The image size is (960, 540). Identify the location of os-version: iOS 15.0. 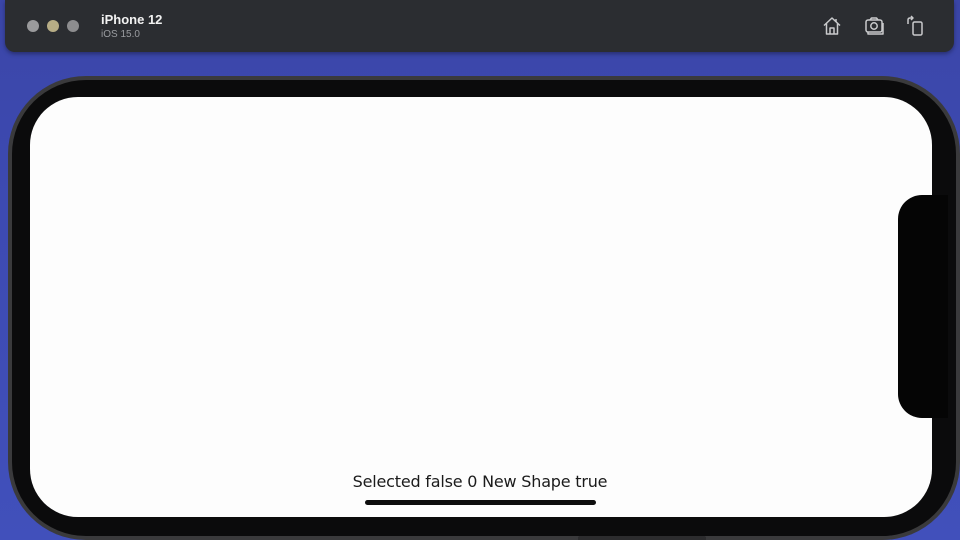
(120, 34).